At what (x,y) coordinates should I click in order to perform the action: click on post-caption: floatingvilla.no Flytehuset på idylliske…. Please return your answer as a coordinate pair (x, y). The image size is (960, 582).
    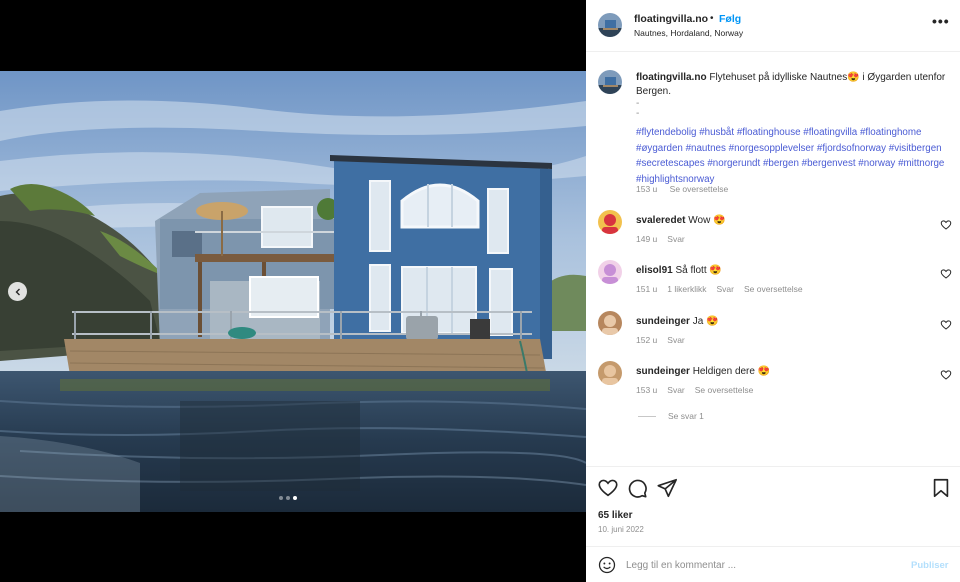
    Looking at the image, I should click on (795, 95).